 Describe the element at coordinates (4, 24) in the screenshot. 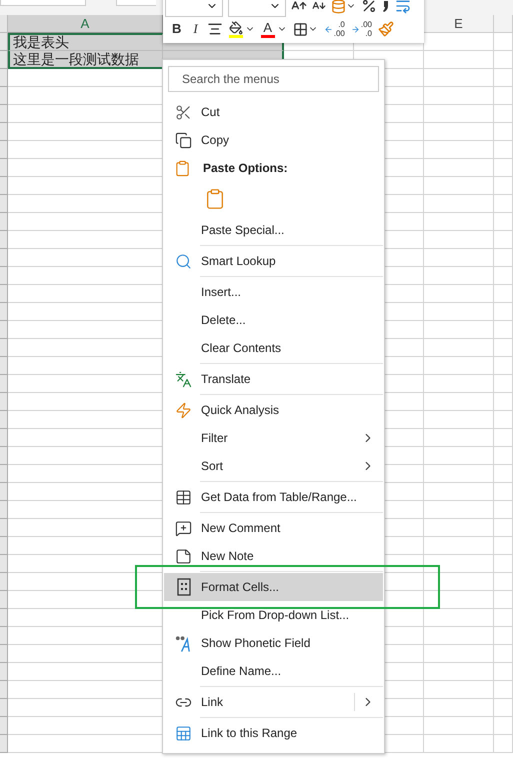

I see `select-all-corner` at that location.